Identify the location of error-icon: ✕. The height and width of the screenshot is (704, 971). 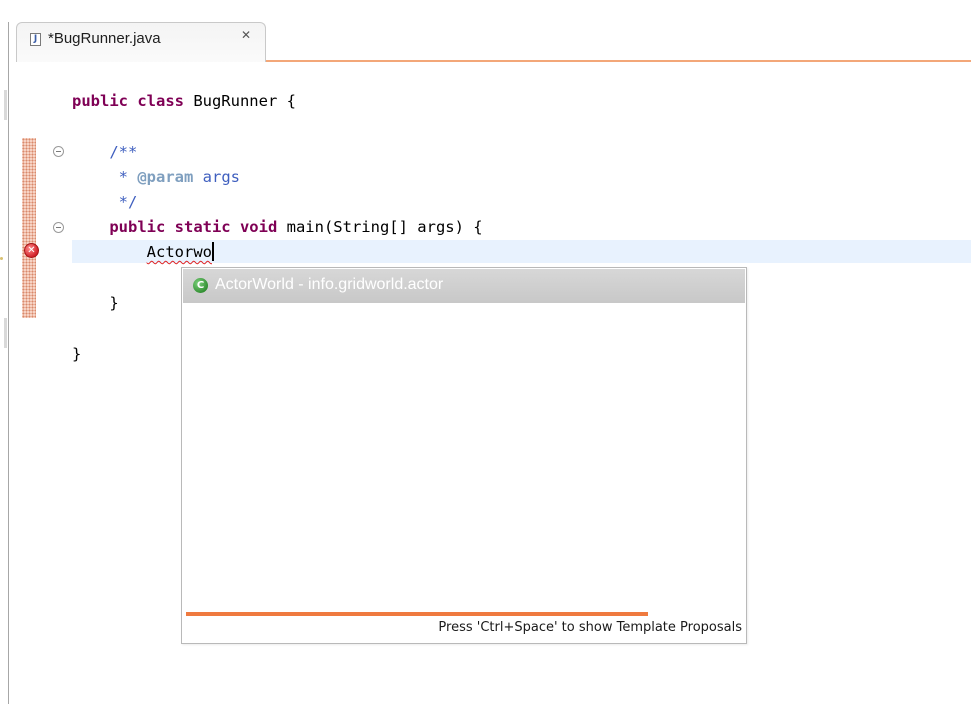
(31, 250).